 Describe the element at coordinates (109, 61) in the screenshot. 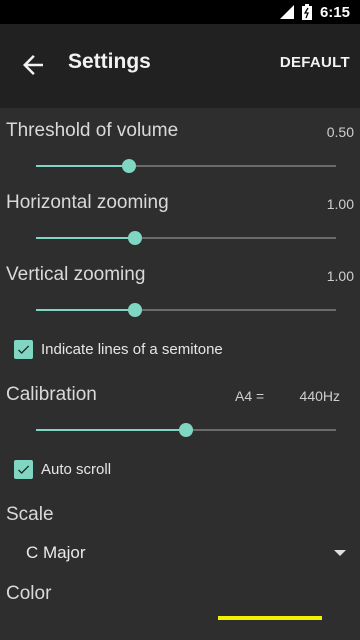

I see `page-title: Settings` at that location.